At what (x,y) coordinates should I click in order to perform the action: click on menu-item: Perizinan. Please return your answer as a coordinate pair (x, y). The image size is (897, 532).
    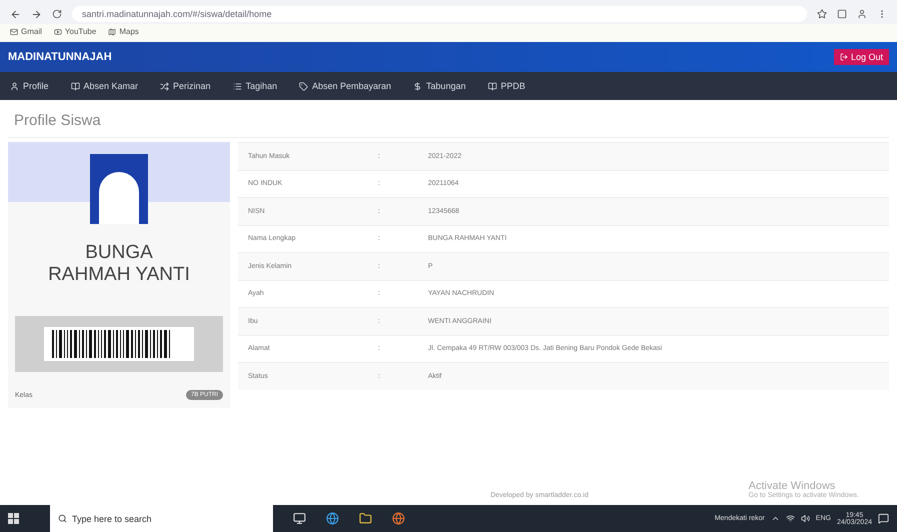
    Looking at the image, I should click on (185, 86).